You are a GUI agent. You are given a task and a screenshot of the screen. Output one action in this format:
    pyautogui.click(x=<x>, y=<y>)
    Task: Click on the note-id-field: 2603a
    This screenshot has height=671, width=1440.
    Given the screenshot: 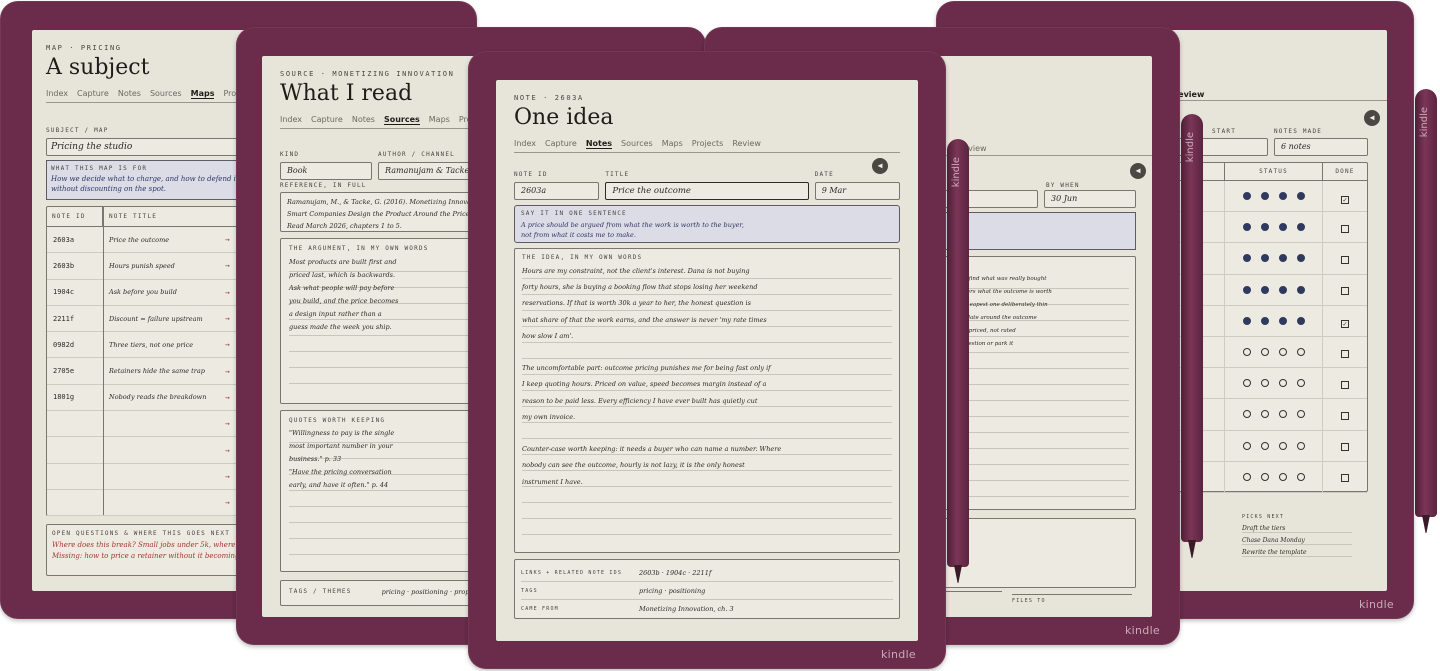 What is the action you would take?
    pyautogui.click(x=557, y=191)
    